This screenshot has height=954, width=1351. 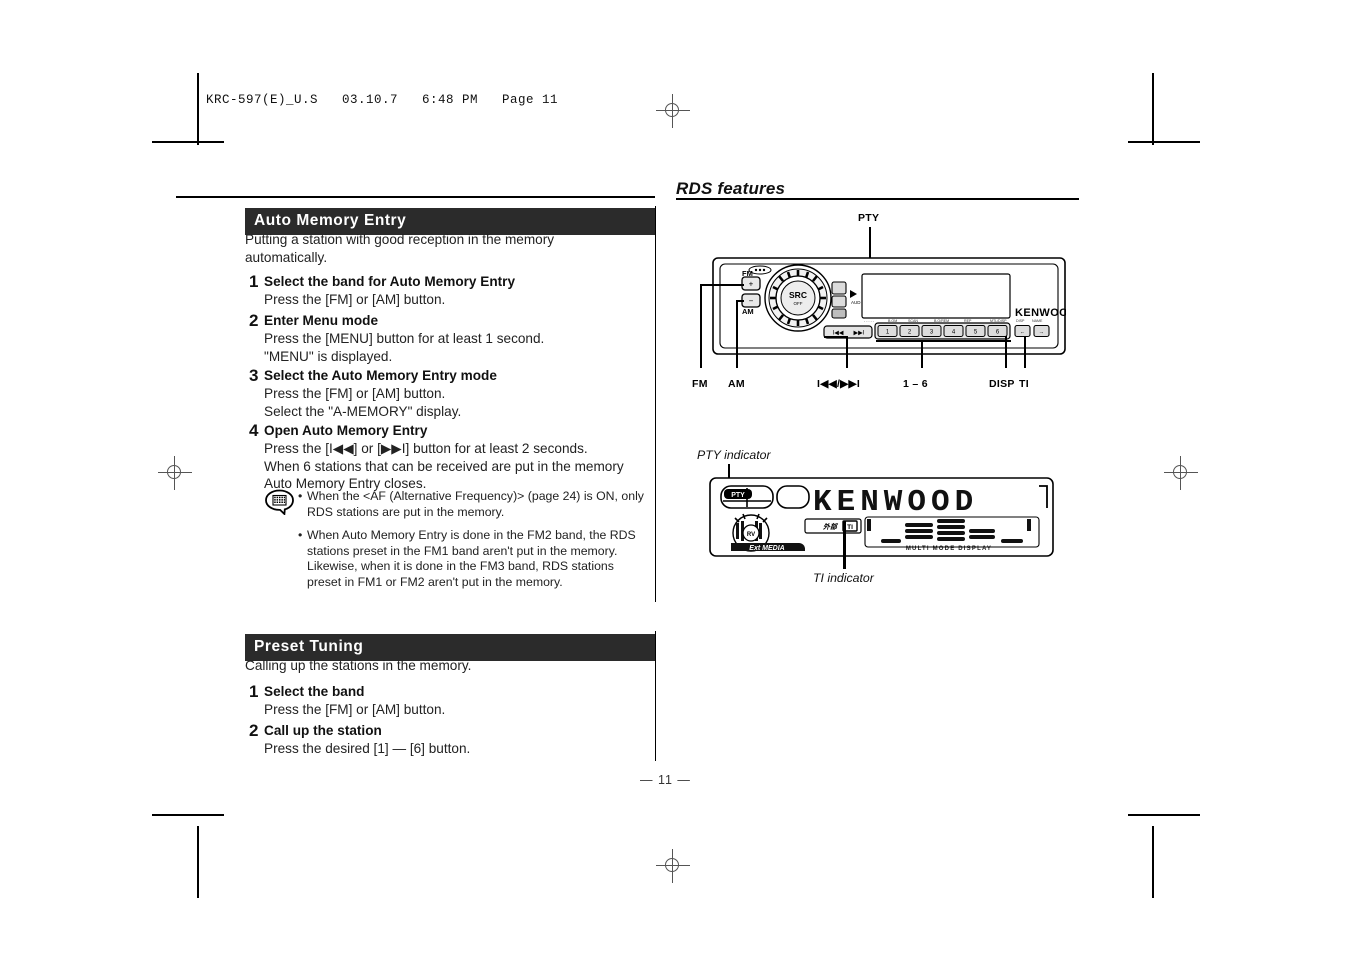 I want to click on svg-text: NAME, so click(x=1037, y=321).